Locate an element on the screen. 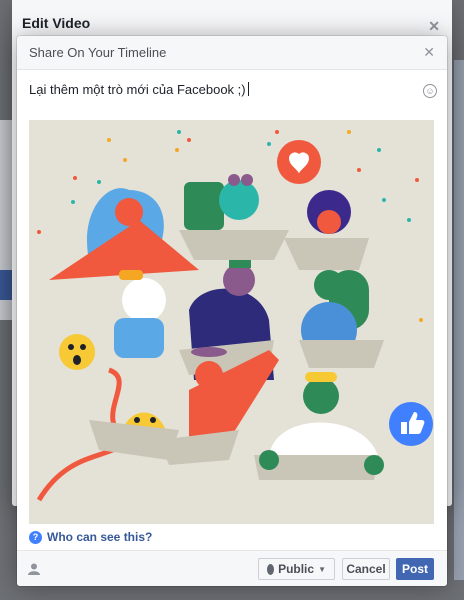  composer: Lại thêm một trò mới của Facebook ;) ☺ is located at coordinates (232, 89).